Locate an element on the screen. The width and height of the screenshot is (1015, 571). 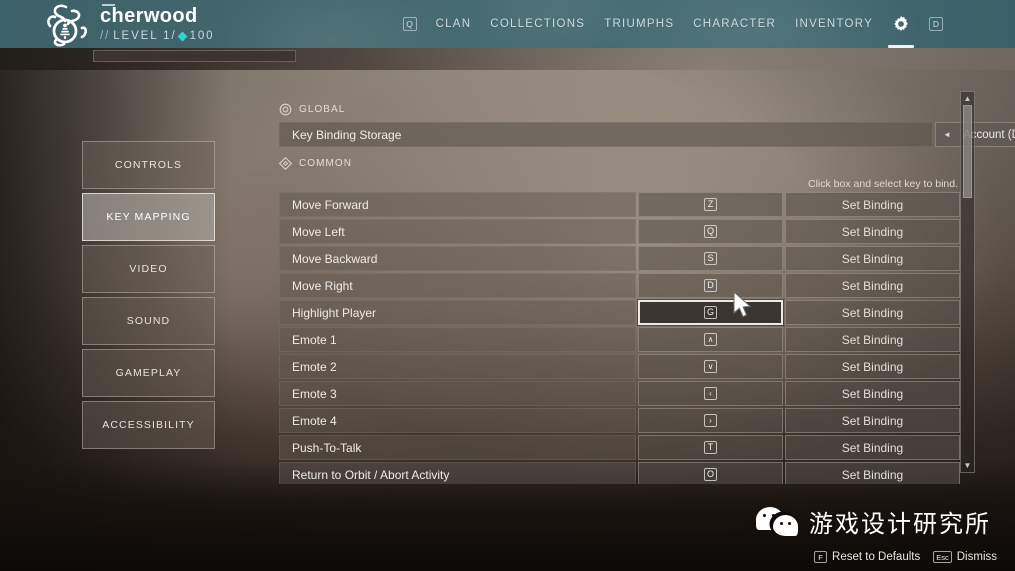
sidebar-item-gameplay: GAMEPLAY is located at coordinates (148, 373).